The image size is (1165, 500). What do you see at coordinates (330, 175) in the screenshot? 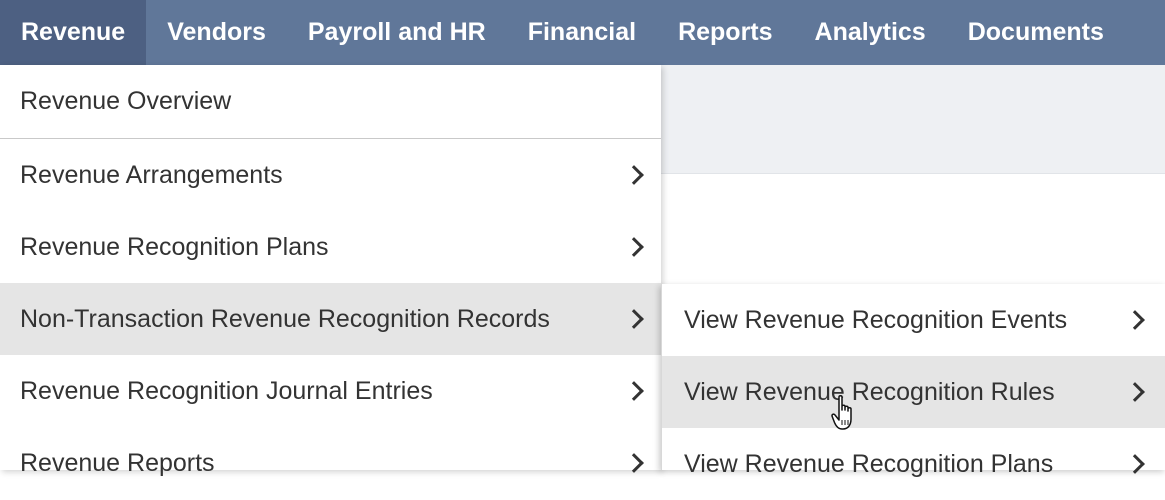
I see `menu-item-revenue-arrangements: Revenue Arrangements` at bounding box center [330, 175].